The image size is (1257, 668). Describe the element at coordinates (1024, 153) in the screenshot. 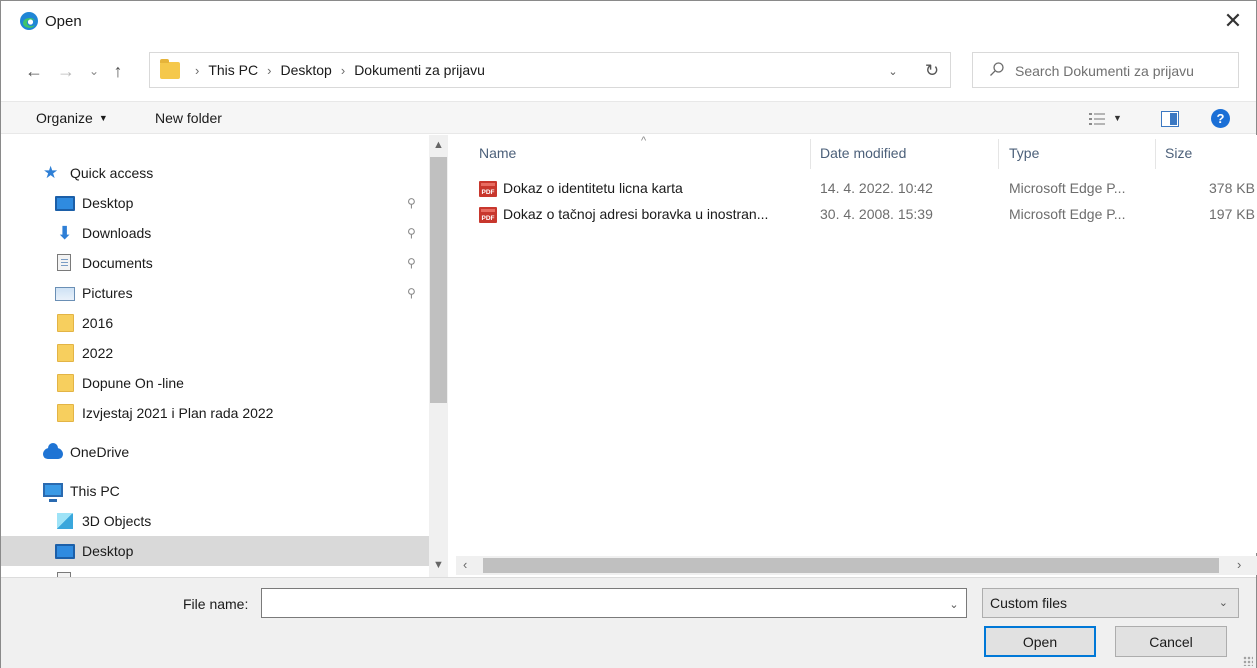

I see `column-header-type: Type` at that location.